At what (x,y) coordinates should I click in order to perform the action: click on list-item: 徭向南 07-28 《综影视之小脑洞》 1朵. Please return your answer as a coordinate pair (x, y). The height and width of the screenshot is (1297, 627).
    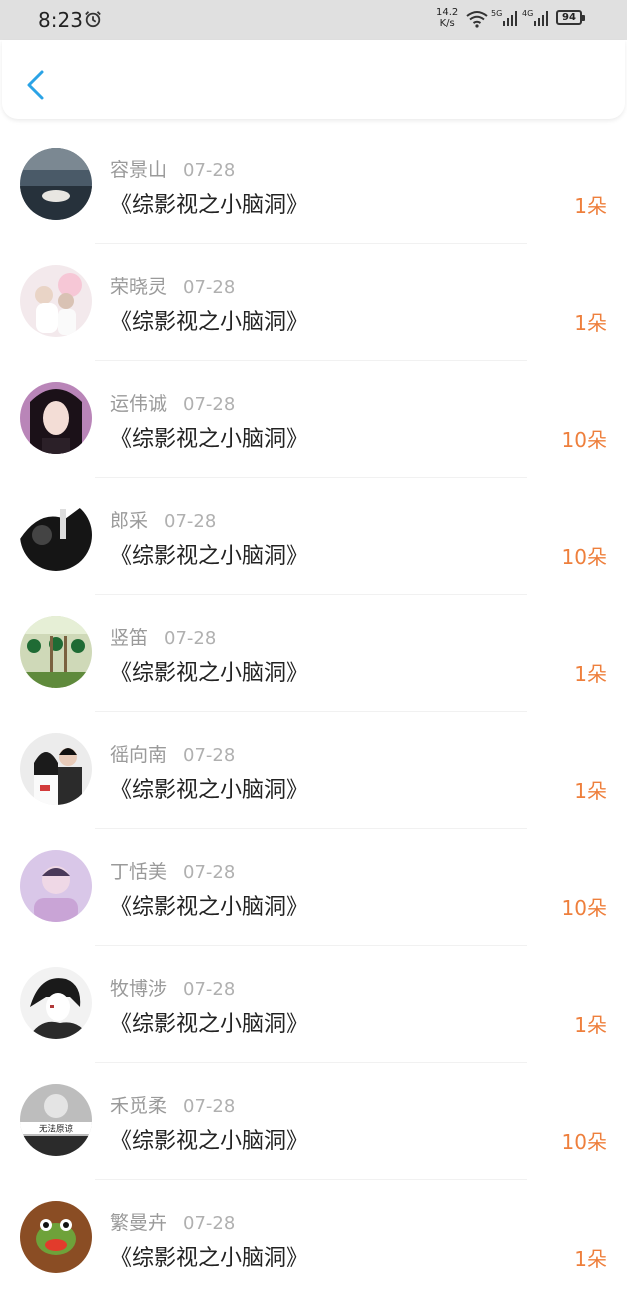
    Looking at the image, I should click on (313, 770).